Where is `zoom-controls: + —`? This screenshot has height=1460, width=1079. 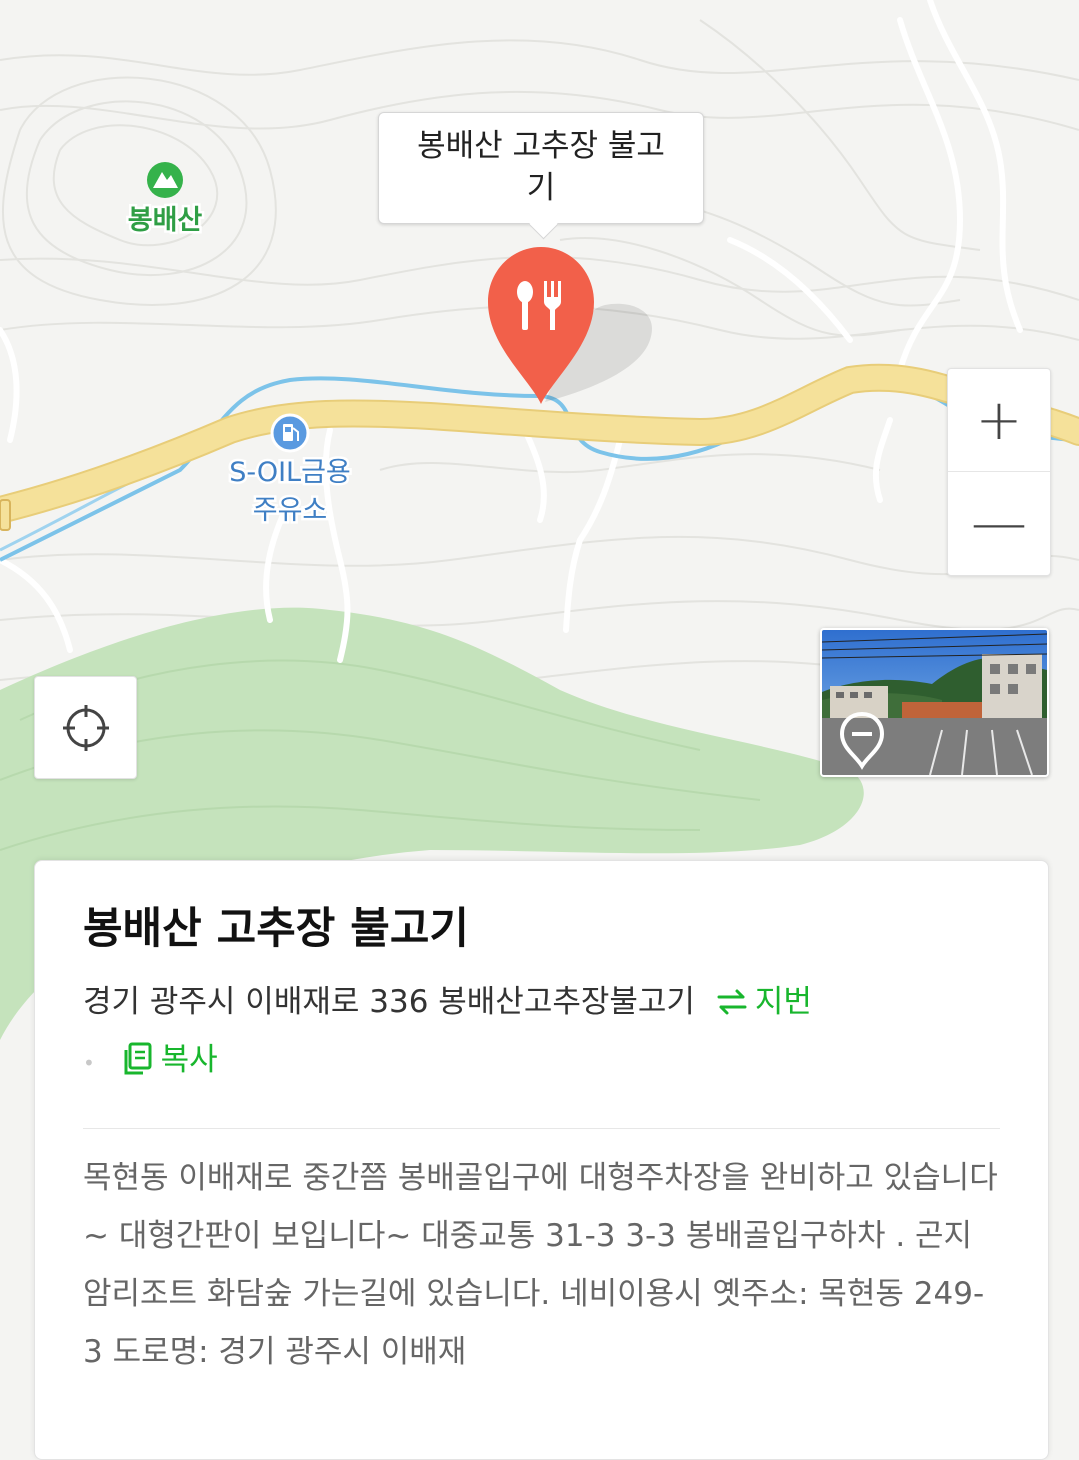
zoom-controls: + — is located at coordinates (999, 472).